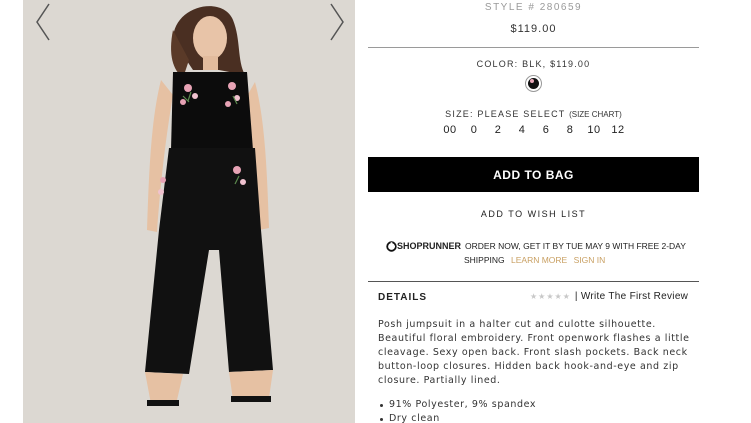 Image resolution: width=751 pixels, height=423 pixels. What do you see at coordinates (546, 130) in the screenshot?
I see `size-option-6: 6` at bounding box center [546, 130].